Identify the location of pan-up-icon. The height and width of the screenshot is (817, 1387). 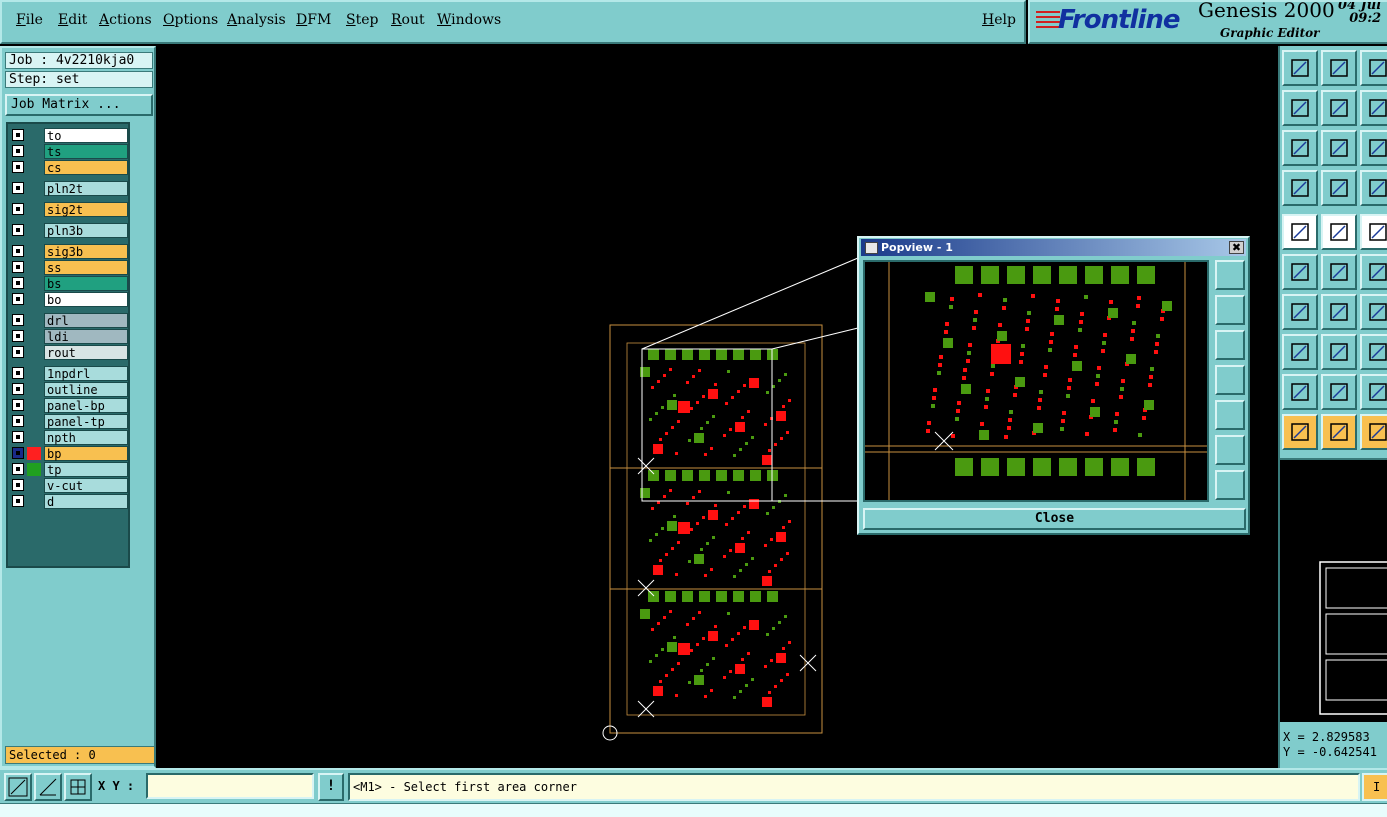
(1230, 310).